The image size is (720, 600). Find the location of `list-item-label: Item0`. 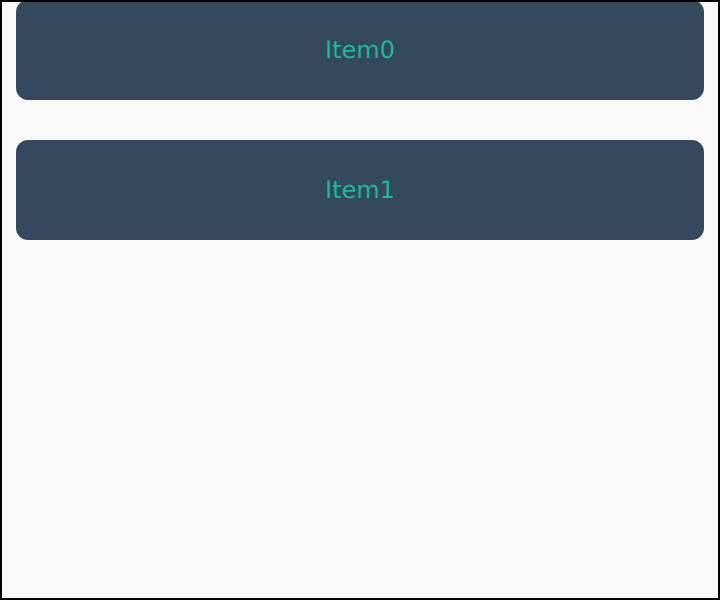

list-item-label: Item0 is located at coordinates (360, 50).